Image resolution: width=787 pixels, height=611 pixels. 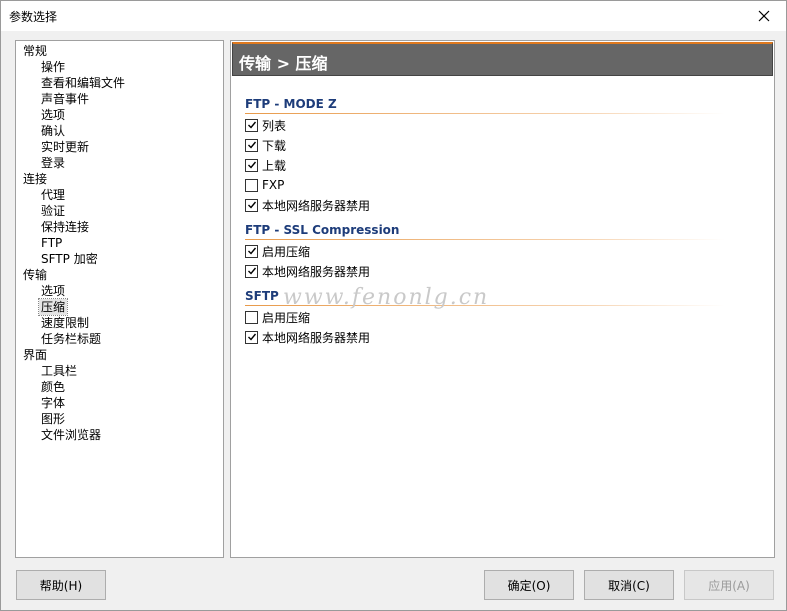 I want to click on option-label: 上载, so click(x=274, y=165).